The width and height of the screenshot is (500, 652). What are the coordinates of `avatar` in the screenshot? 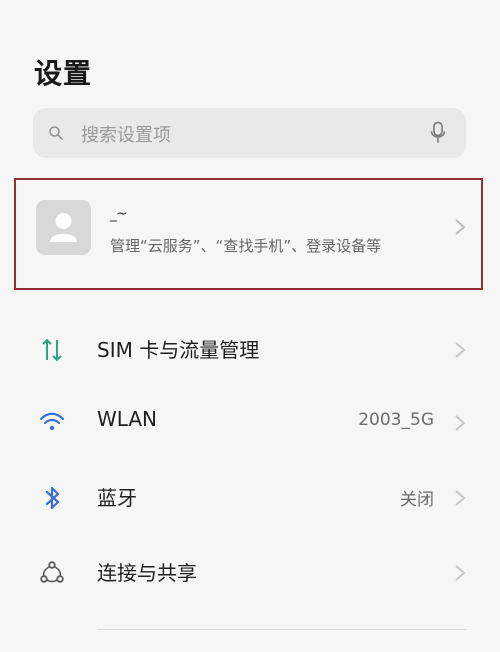 It's located at (63, 227).